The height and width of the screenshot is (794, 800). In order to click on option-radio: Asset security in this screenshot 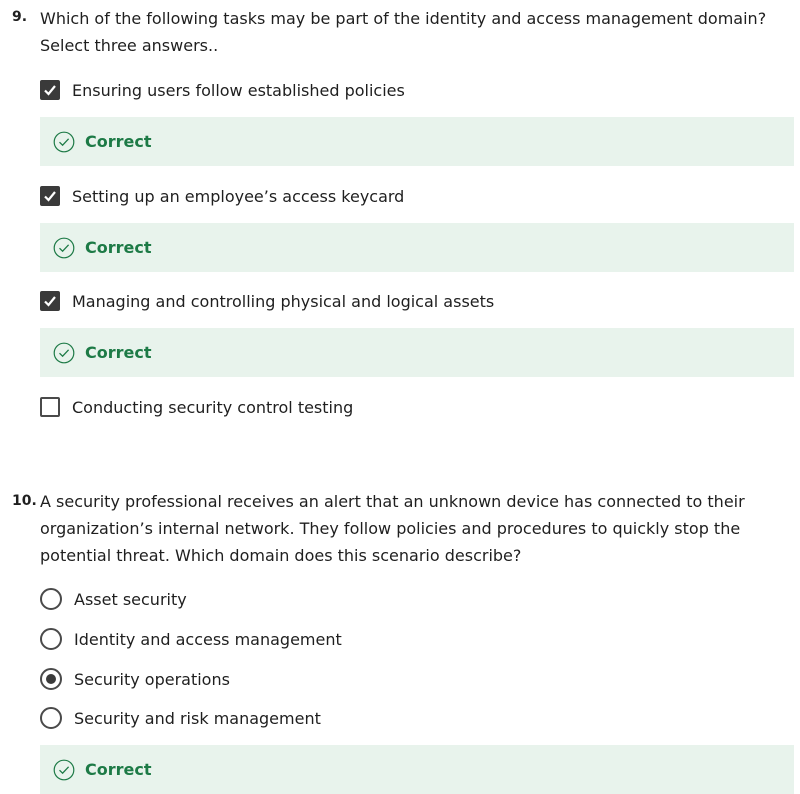, I will do `click(113, 599)`.